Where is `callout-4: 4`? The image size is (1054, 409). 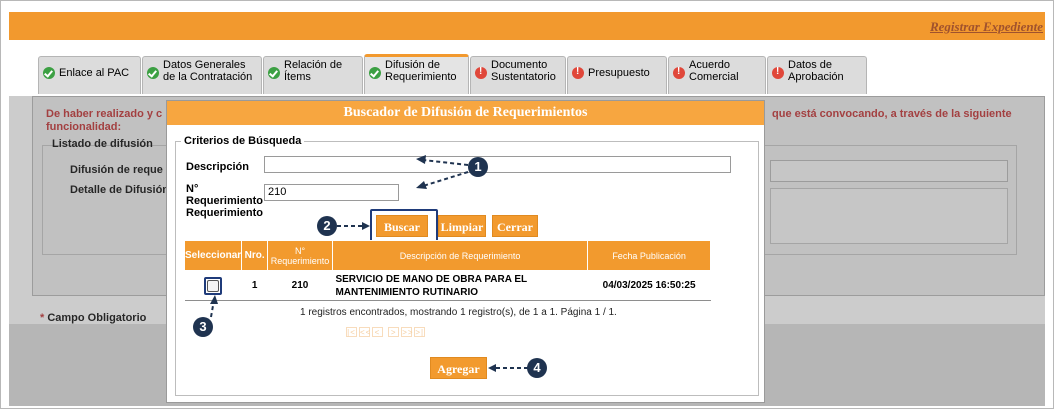
callout-4: 4 is located at coordinates (537, 368).